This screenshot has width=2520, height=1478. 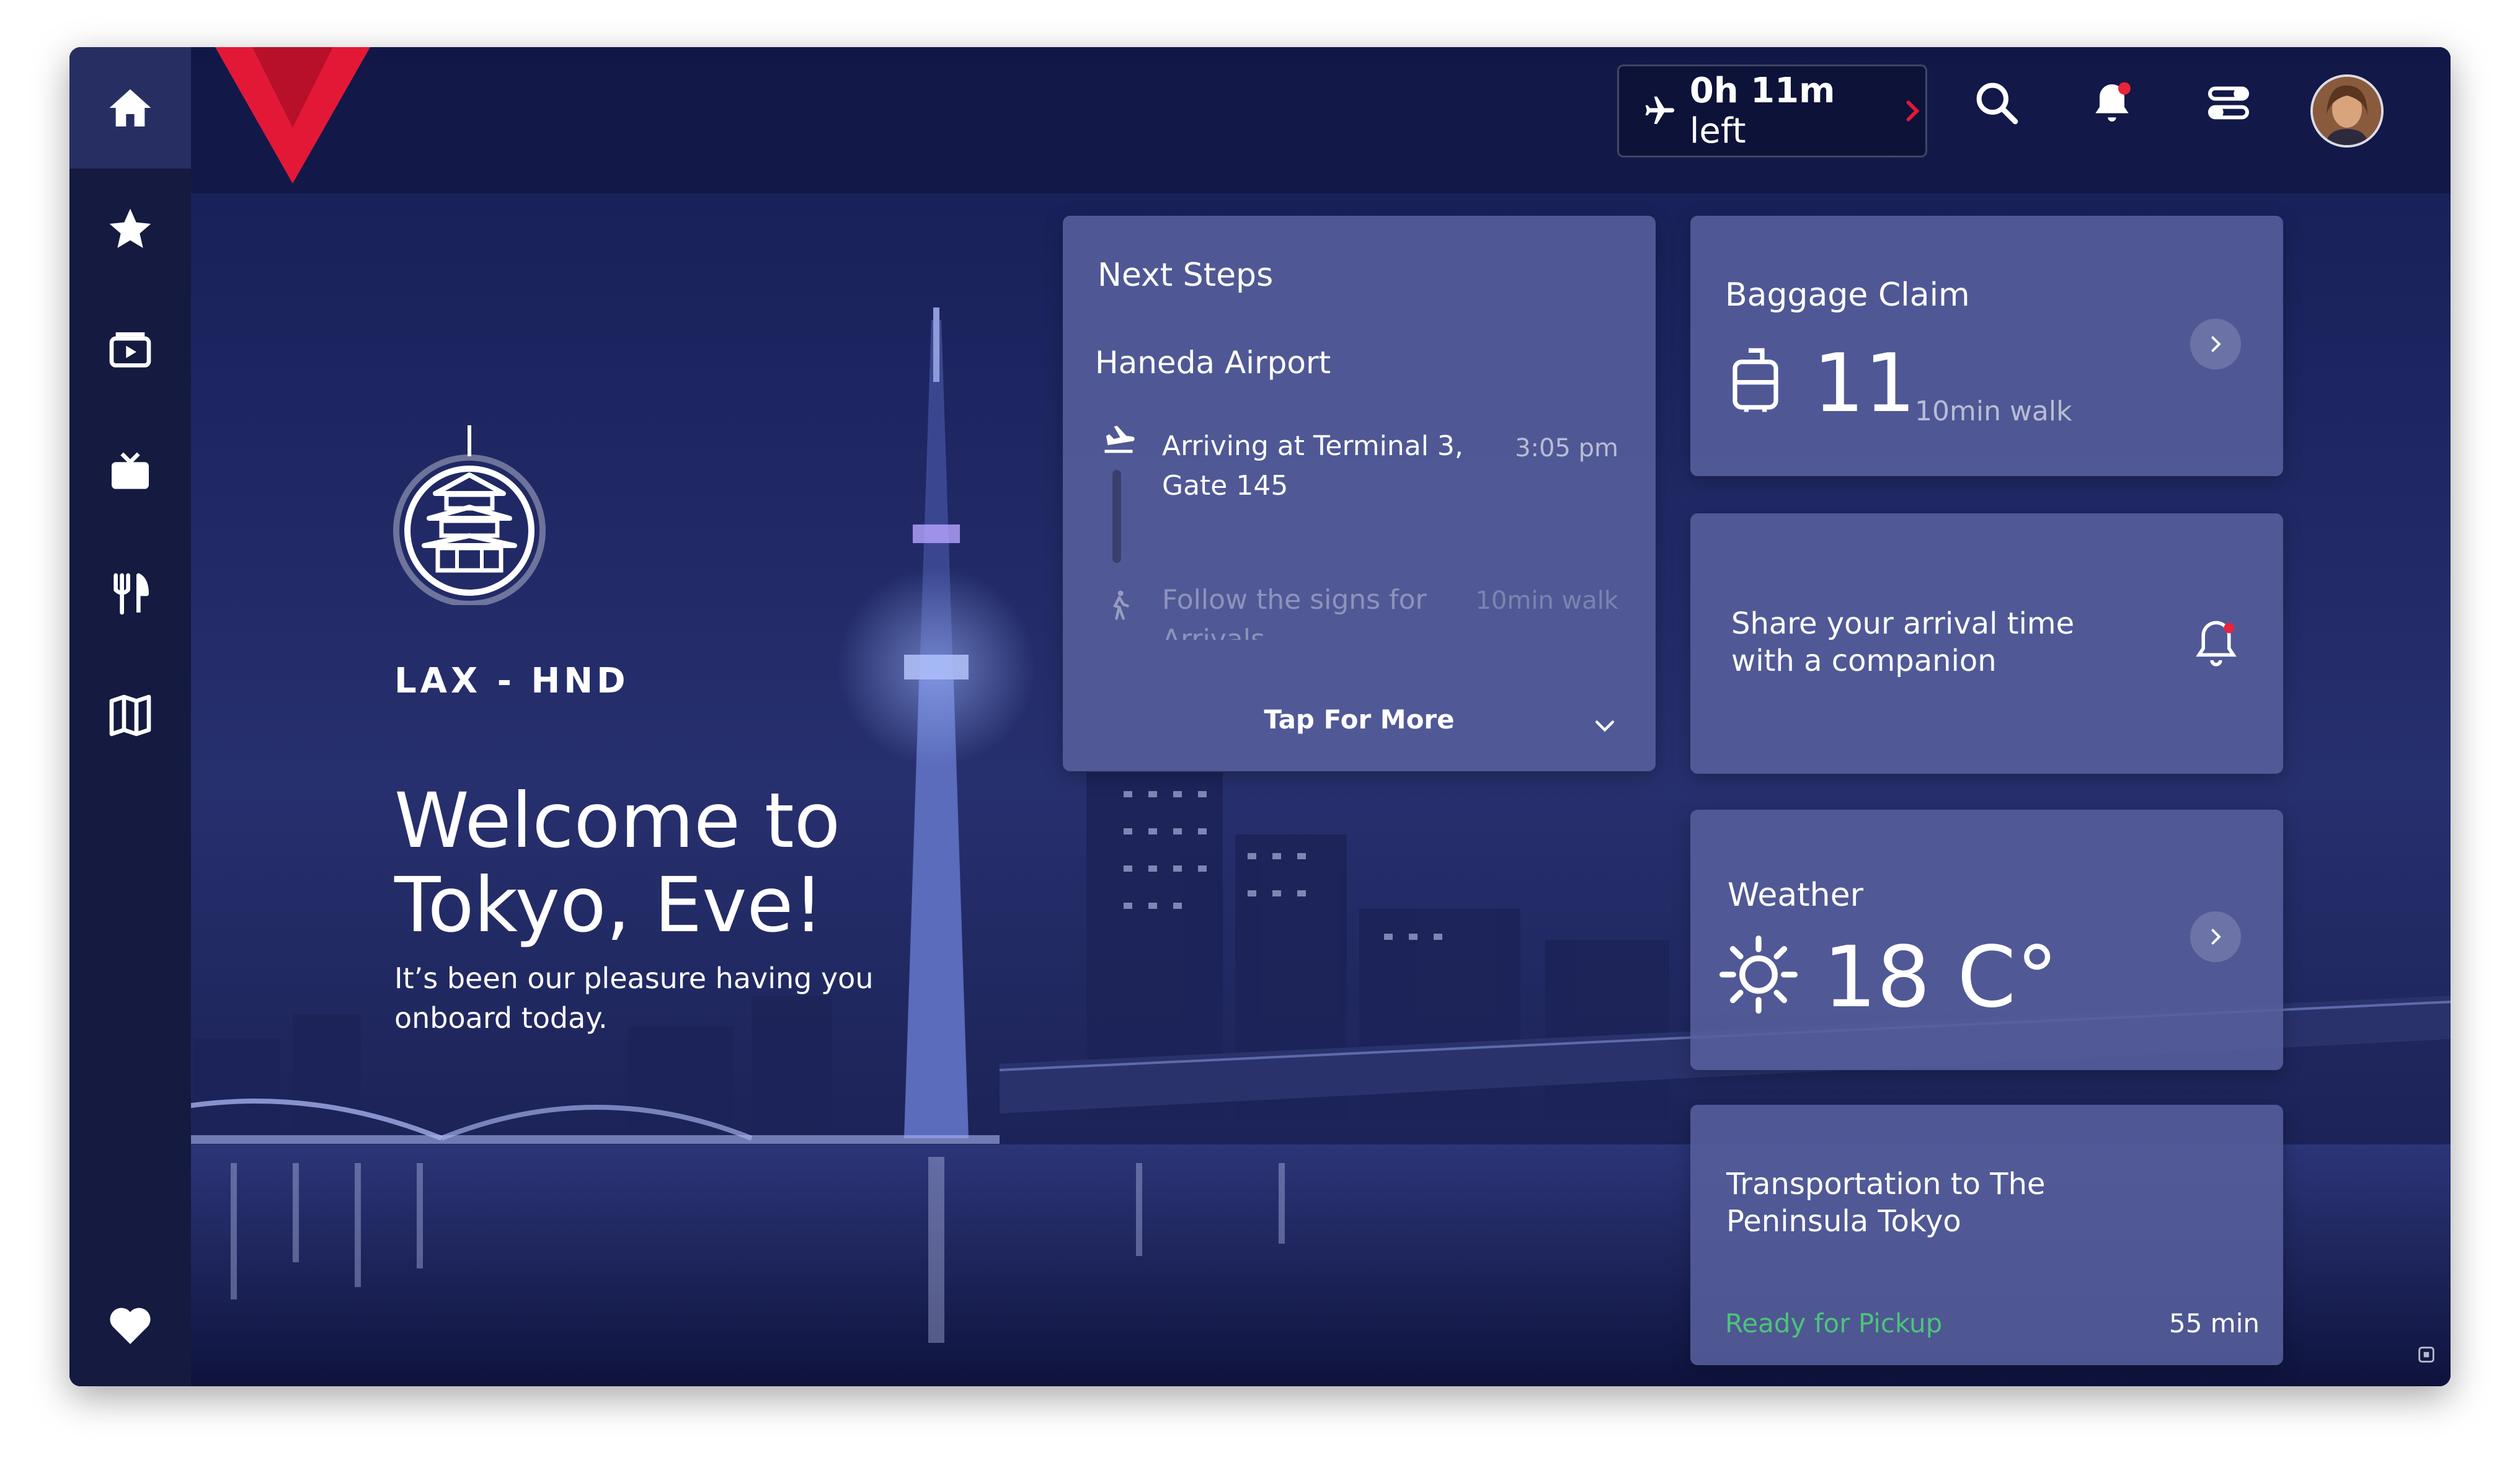 I want to click on weather-details-button, so click(x=2215, y=936).